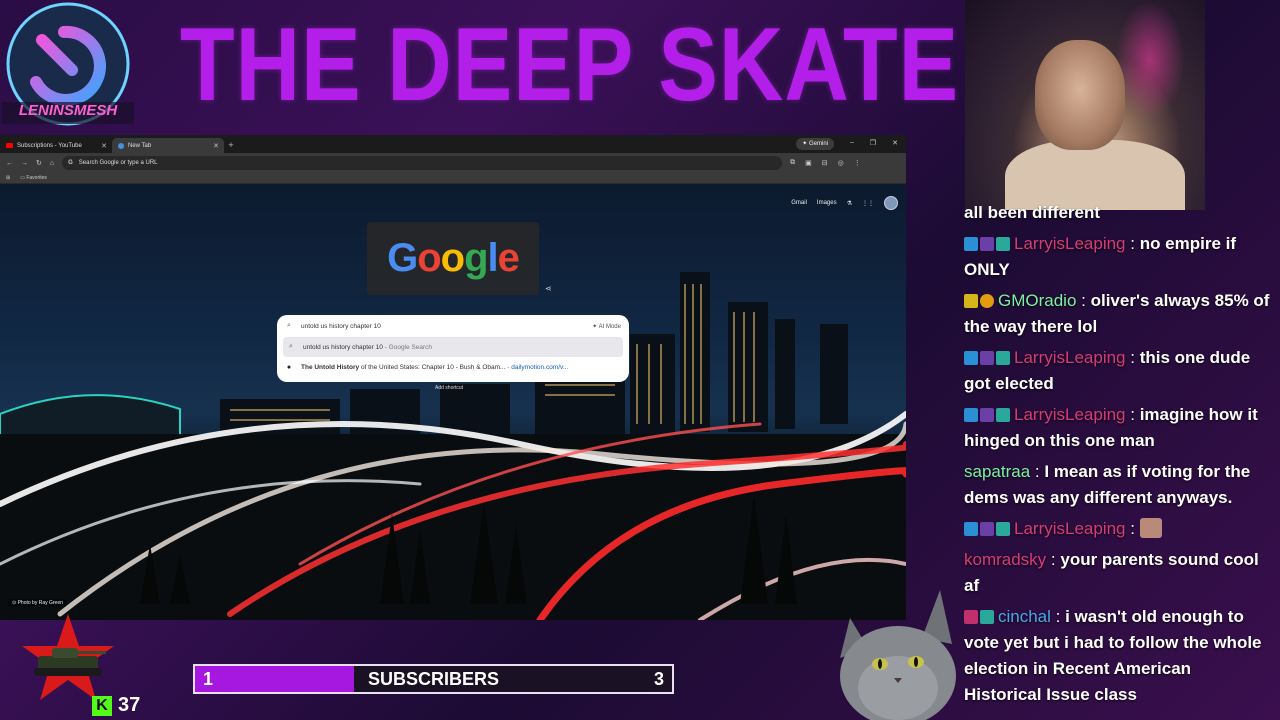 This screenshot has height=720, width=1280. Describe the element at coordinates (52, 163) in the screenshot. I see `home-button: ⌂` at that location.